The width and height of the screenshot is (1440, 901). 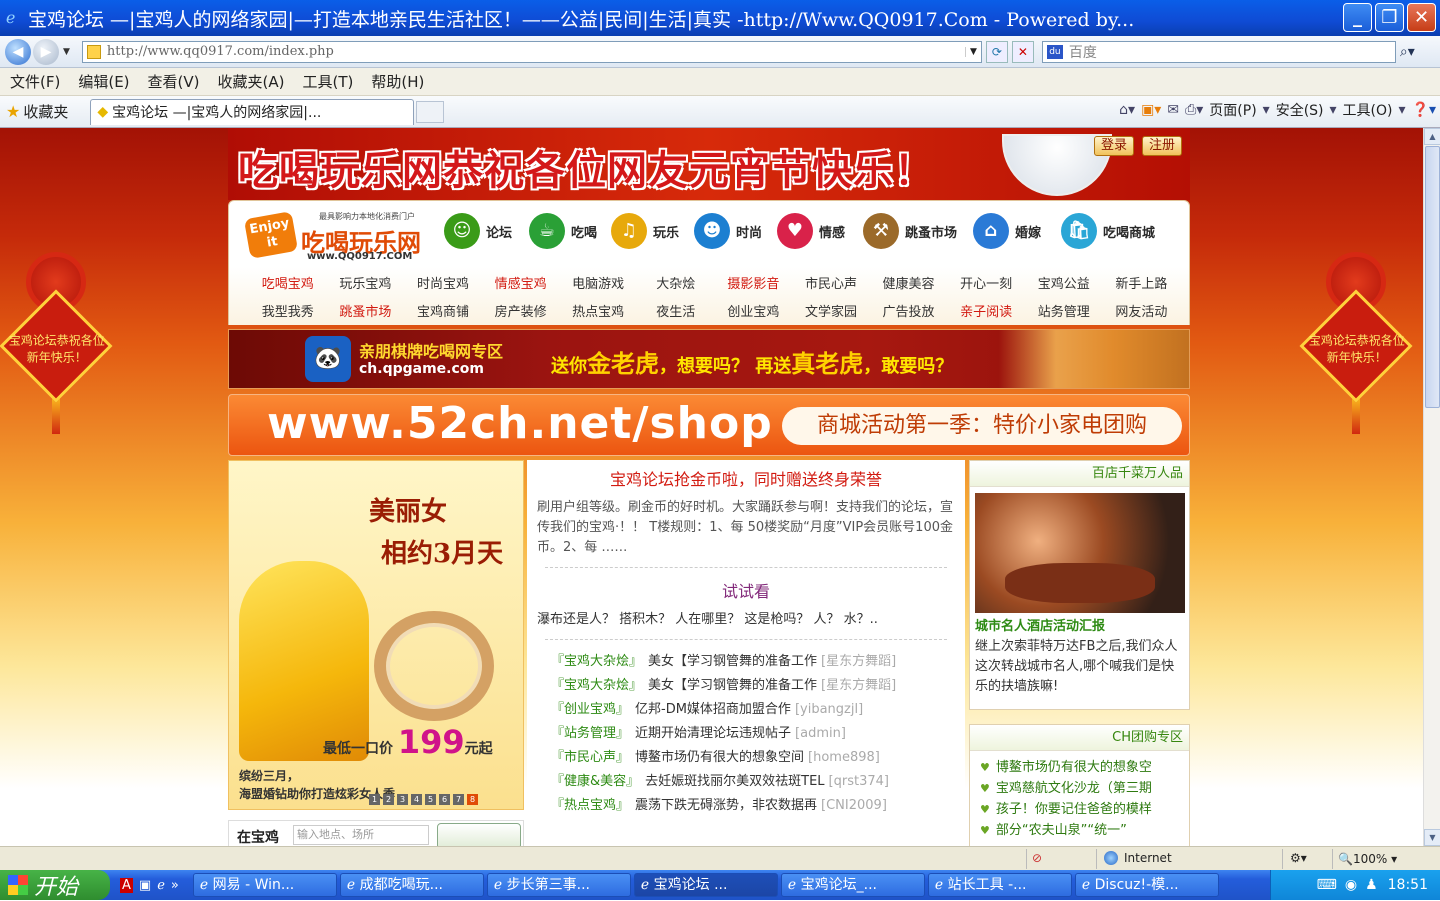 I want to click on local-search-button, so click(x=479, y=834).